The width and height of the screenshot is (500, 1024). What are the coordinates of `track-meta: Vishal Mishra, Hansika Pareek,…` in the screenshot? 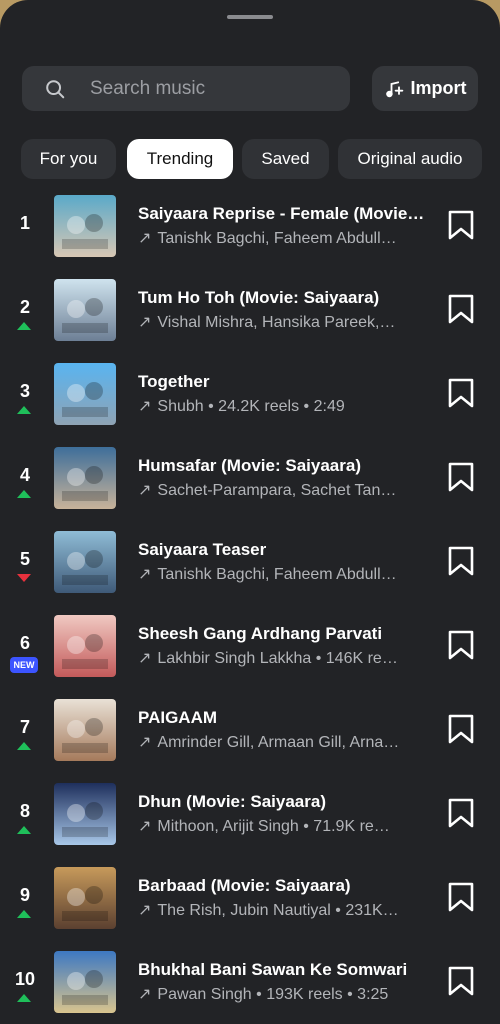 It's located at (276, 322).